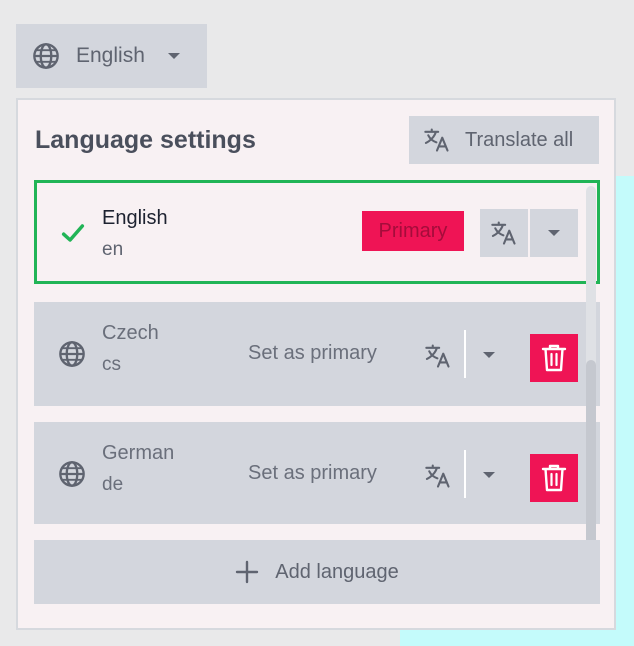  I want to click on translate-all-button: Translate all, so click(504, 140).